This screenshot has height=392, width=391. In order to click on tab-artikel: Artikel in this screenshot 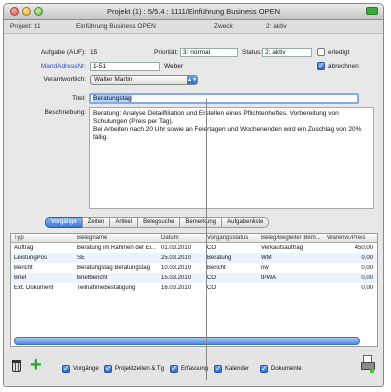, I will do `click(124, 222)`.